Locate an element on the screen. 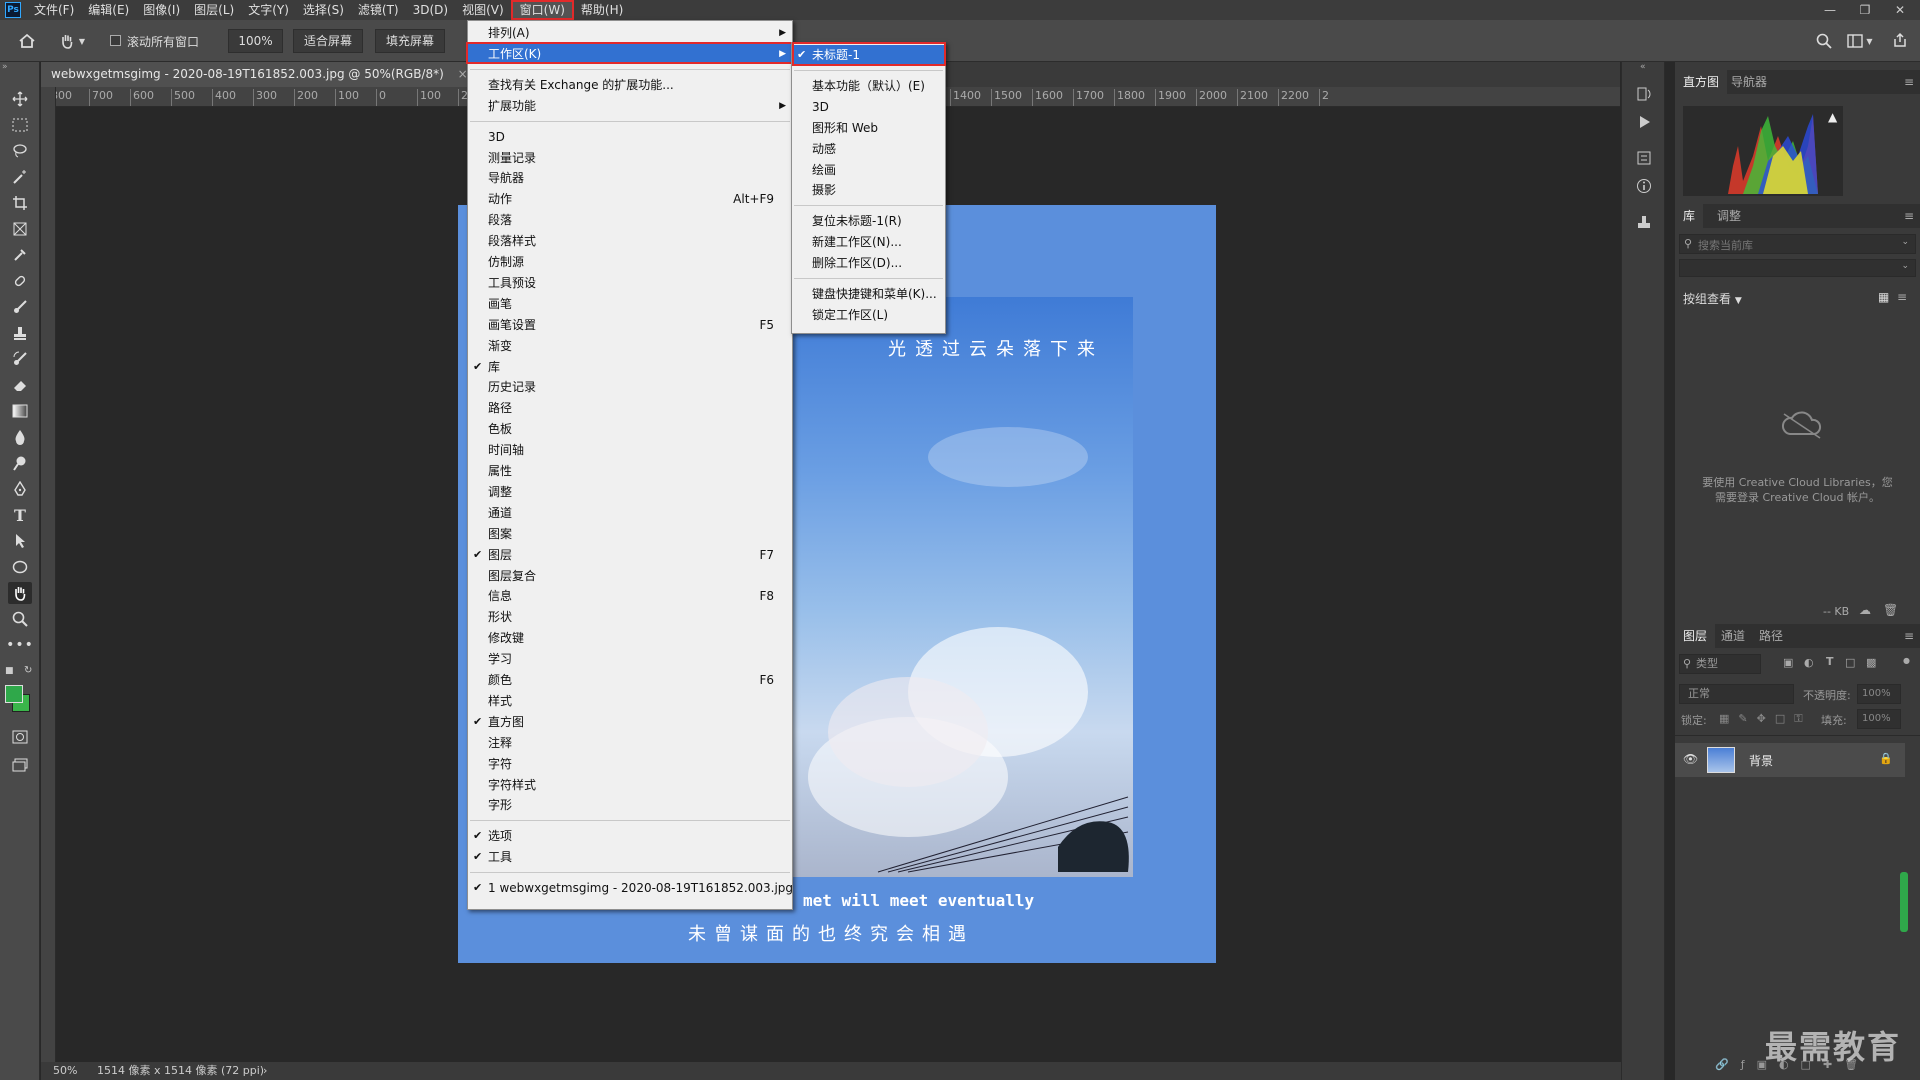 The height and width of the screenshot is (1080, 1920). eraser-tool-icon is located at coordinates (20, 385).